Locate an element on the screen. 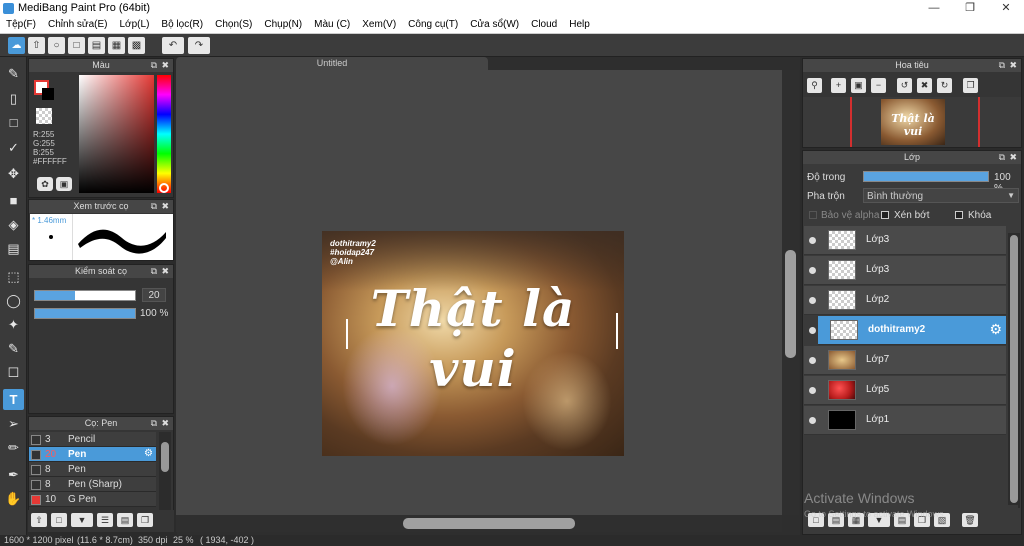 This screenshot has width=1024, height=546. brush-item: 8 Pen is located at coordinates (92, 469).